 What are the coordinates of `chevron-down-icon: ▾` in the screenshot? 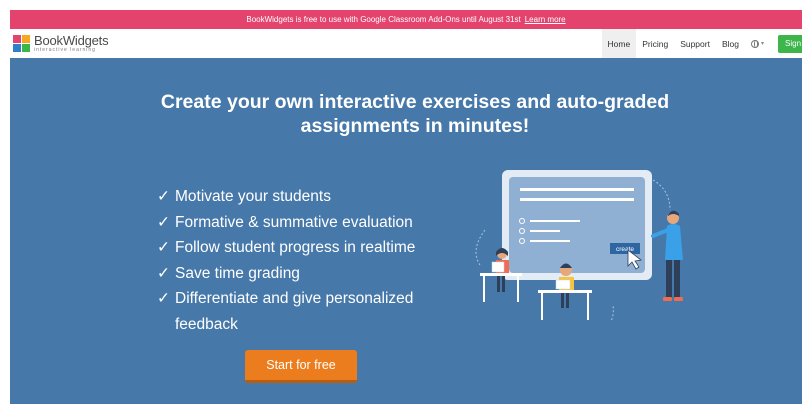 It's located at (762, 44).